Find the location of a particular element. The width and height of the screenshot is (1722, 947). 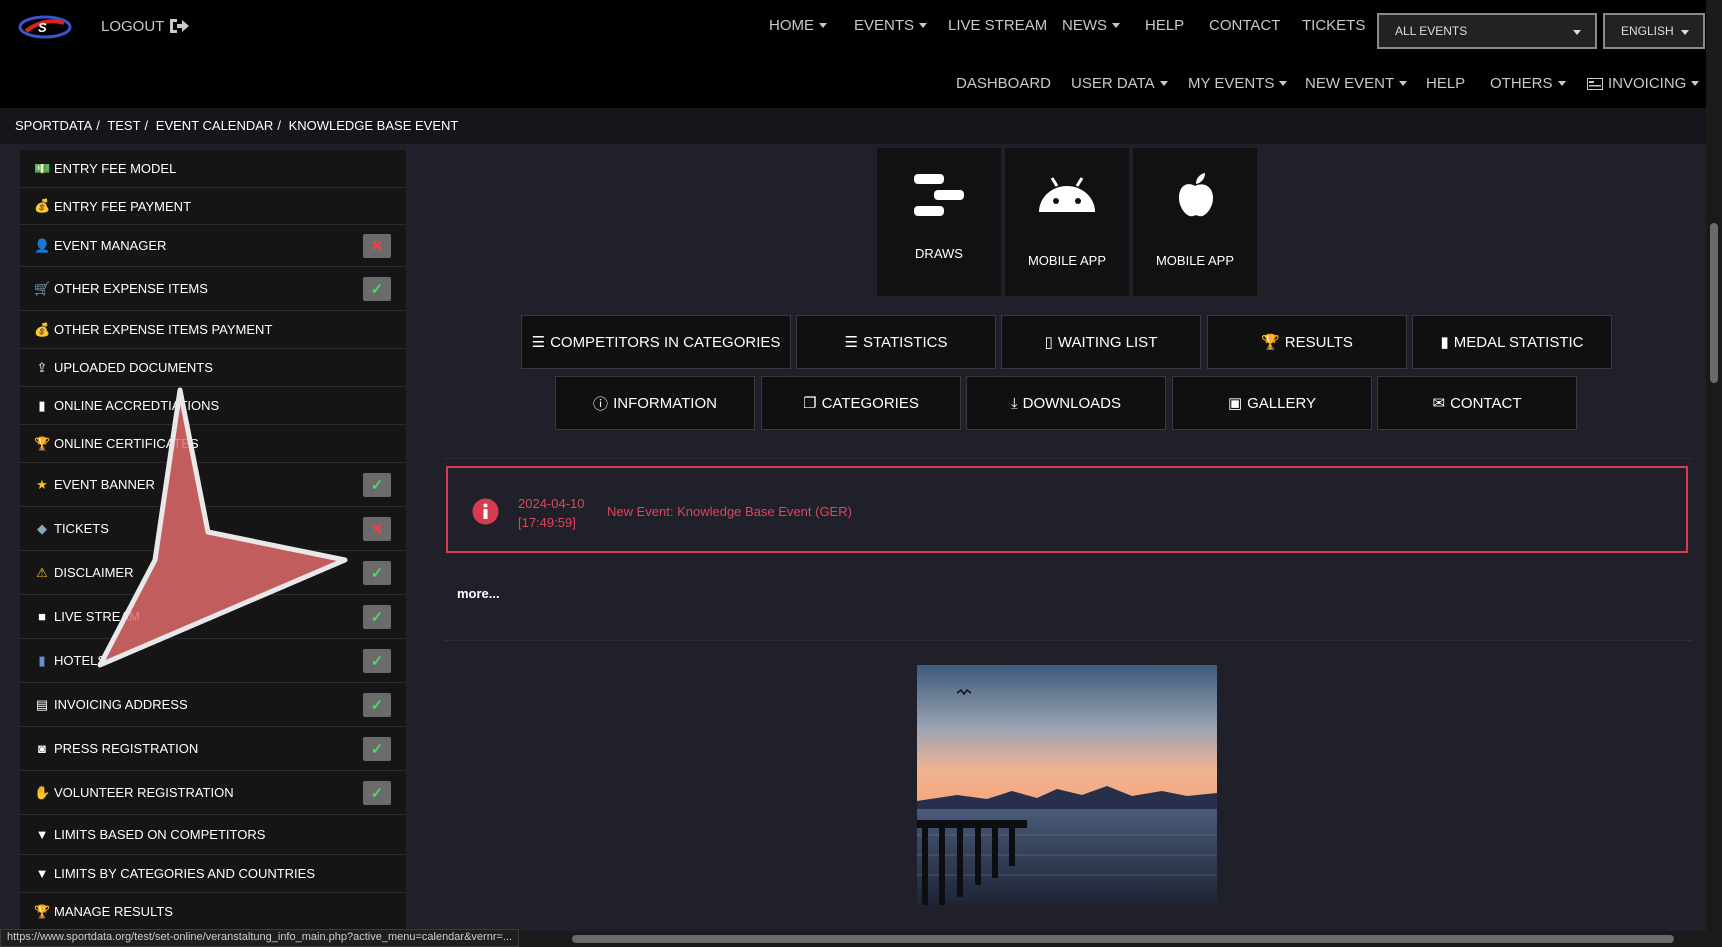

breadcrumb-item: TEST is located at coordinates (123, 125).